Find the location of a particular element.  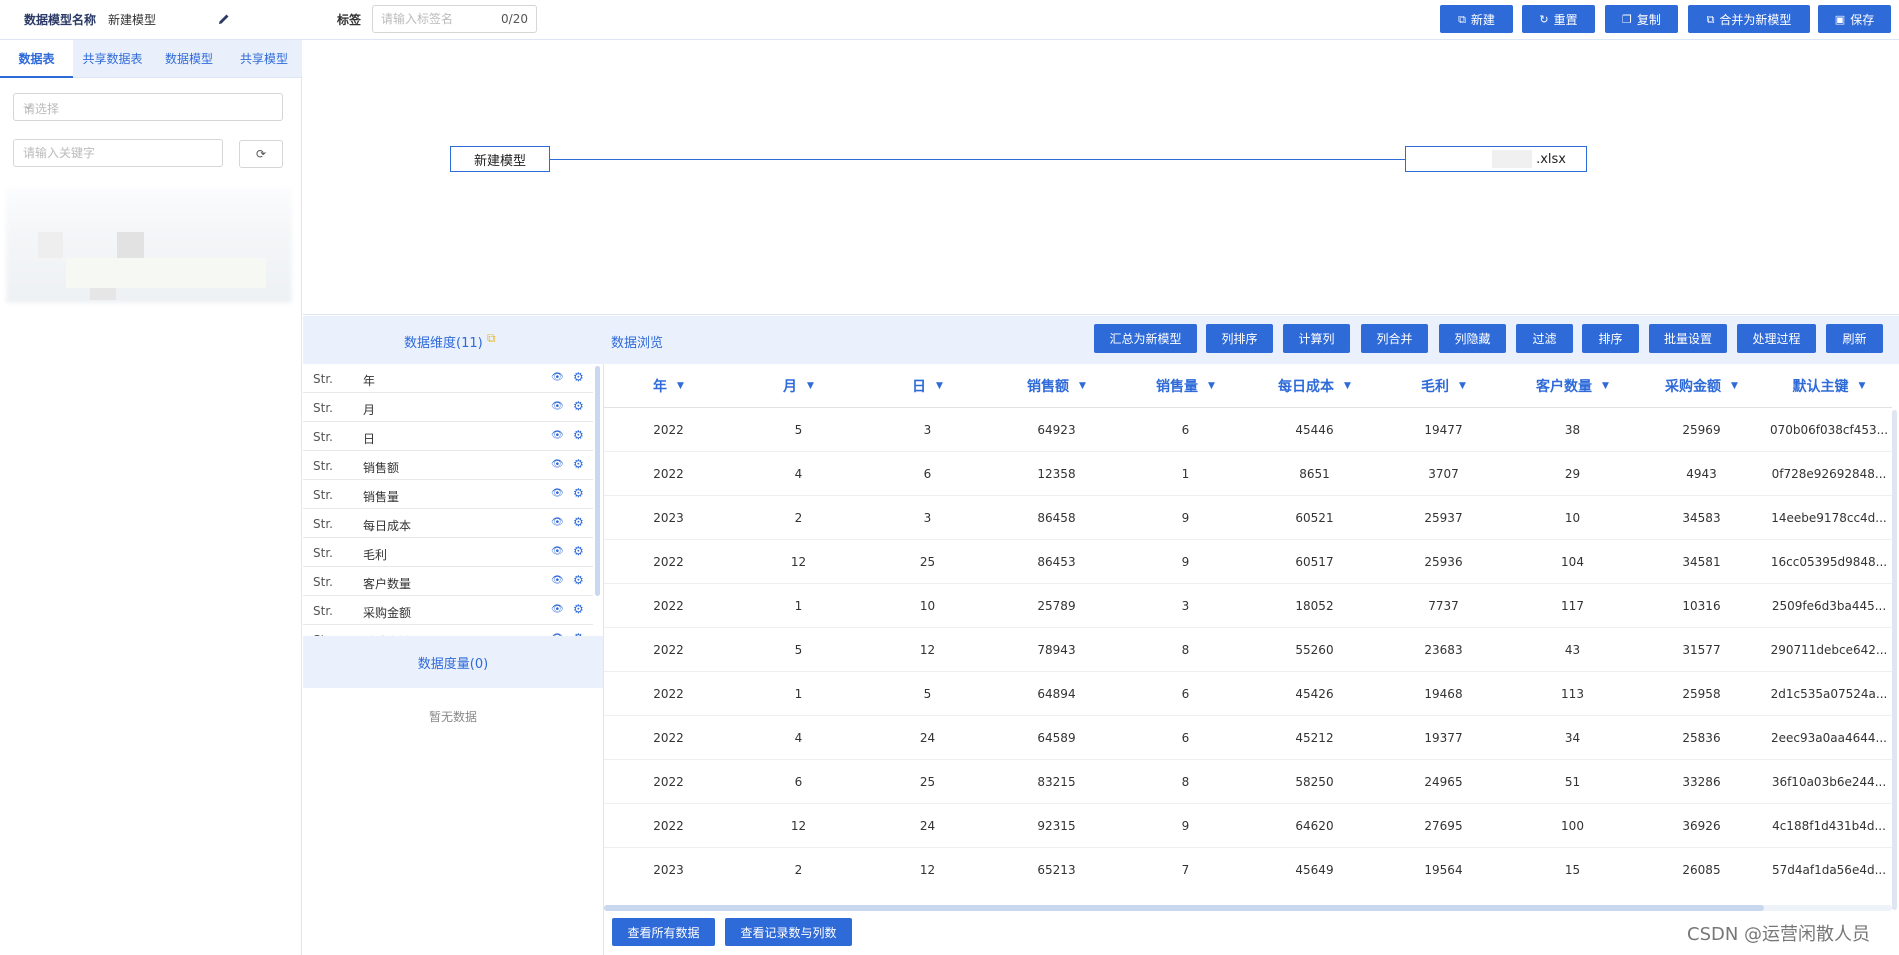

refresh-button: 刷新 is located at coordinates (1854, 338).